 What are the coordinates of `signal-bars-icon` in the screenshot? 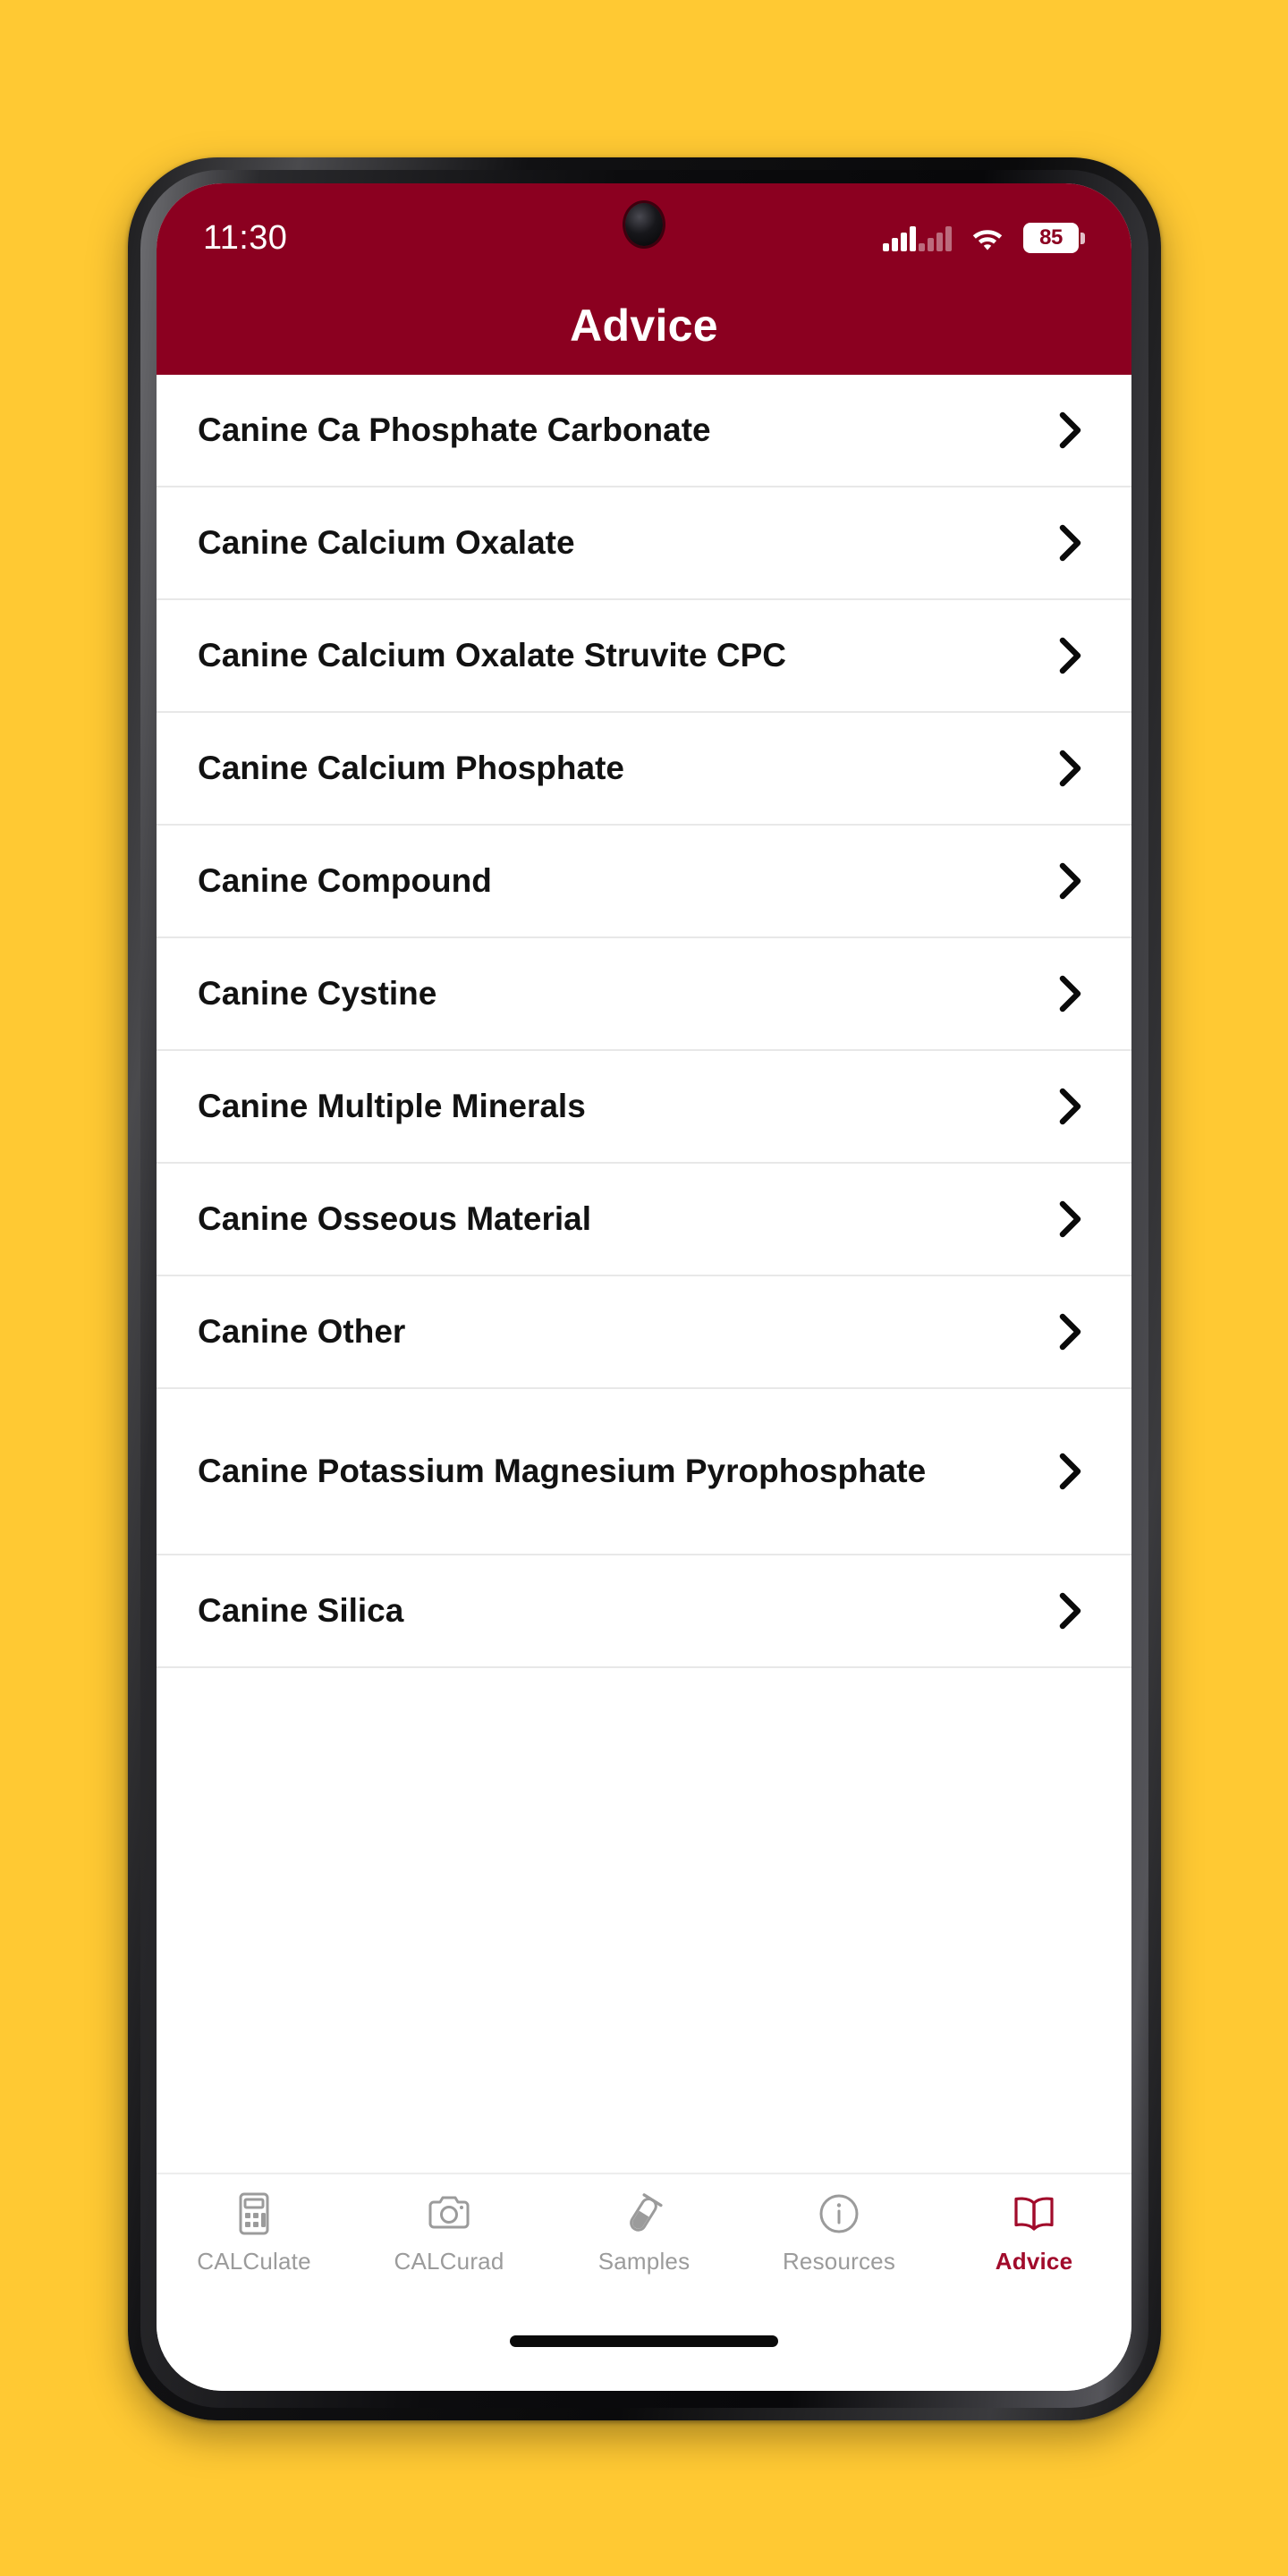 It's located at (917, 238).